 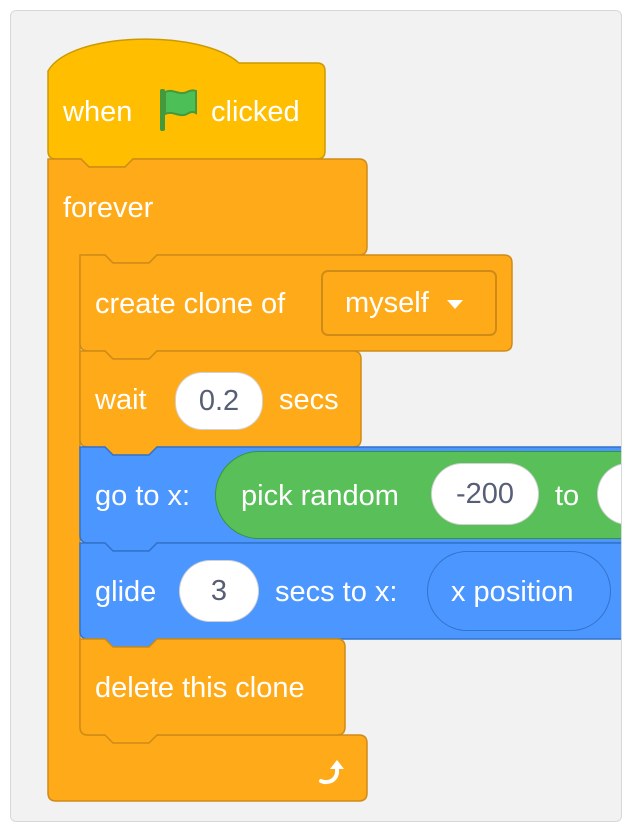 What do you see at coordinates (108, 208) in the screenshot?
I see `forever-label: forever` at bounding box center [108, 208].